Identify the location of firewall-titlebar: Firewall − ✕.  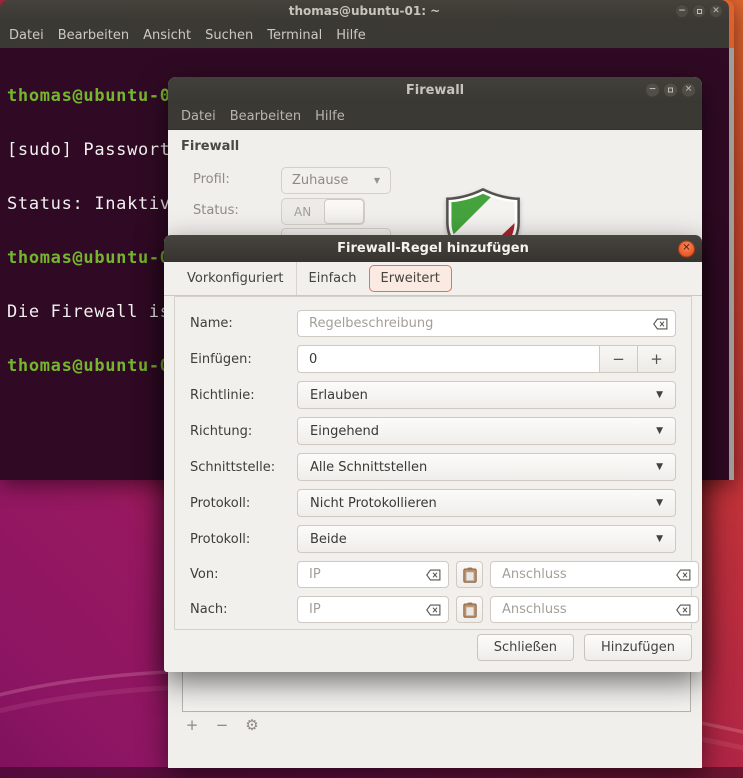
(435, 90).